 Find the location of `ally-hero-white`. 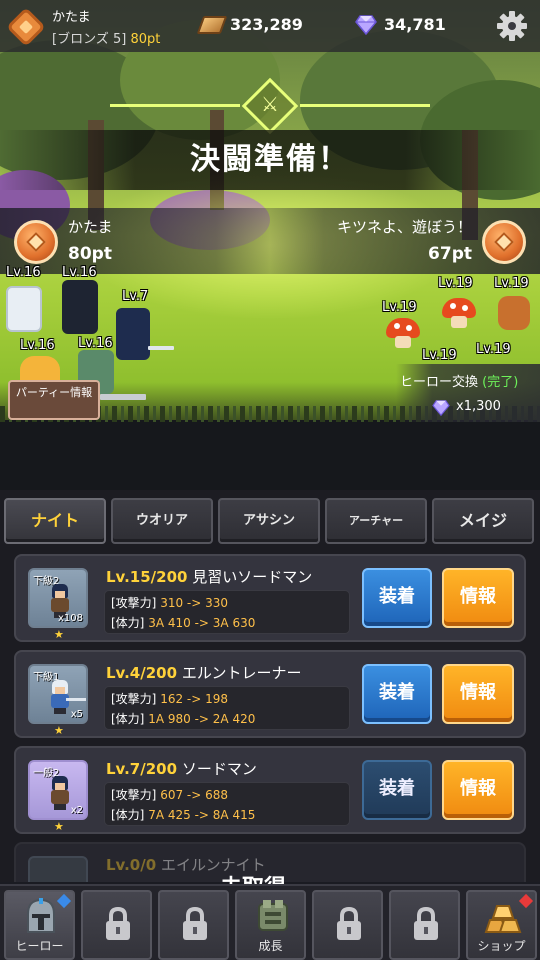

ally-hero-white is located at coordinates (24, 309).